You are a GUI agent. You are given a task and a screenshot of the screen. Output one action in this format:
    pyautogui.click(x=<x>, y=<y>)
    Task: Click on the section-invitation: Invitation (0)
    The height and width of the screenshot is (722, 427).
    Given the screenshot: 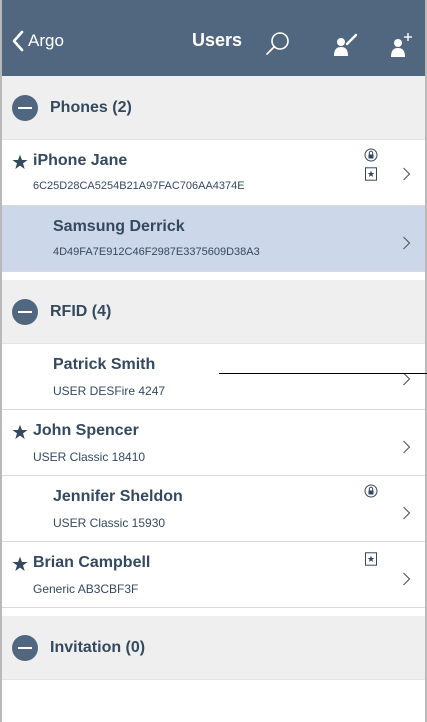 What is the action you would take?
    pyautogui.click(x=213, y=648)
    